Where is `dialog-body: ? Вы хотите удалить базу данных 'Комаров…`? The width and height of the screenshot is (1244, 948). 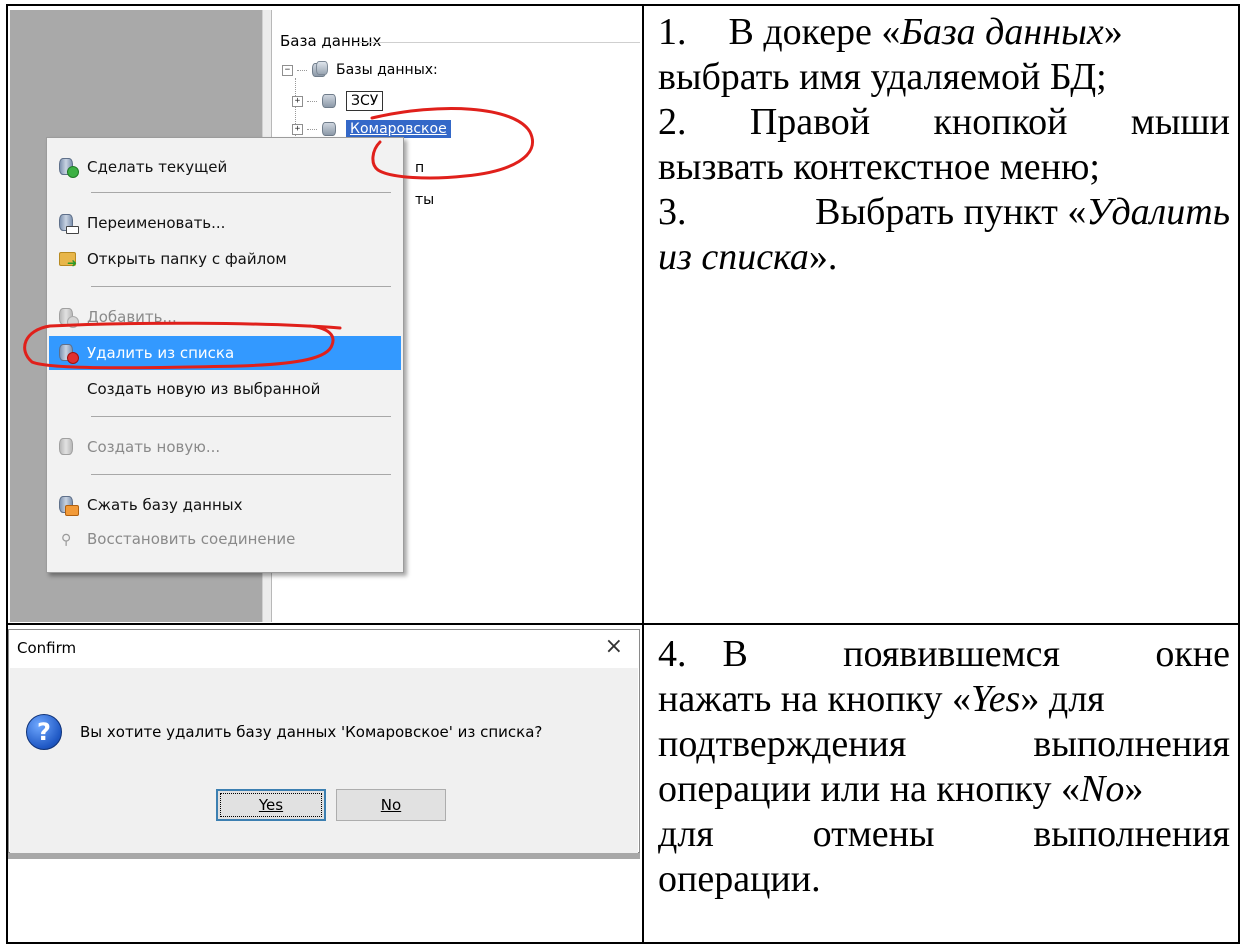
dialog-body: ? Вы хотите удалить базу данных 'Комаров… is located at coordinates (324, 760).